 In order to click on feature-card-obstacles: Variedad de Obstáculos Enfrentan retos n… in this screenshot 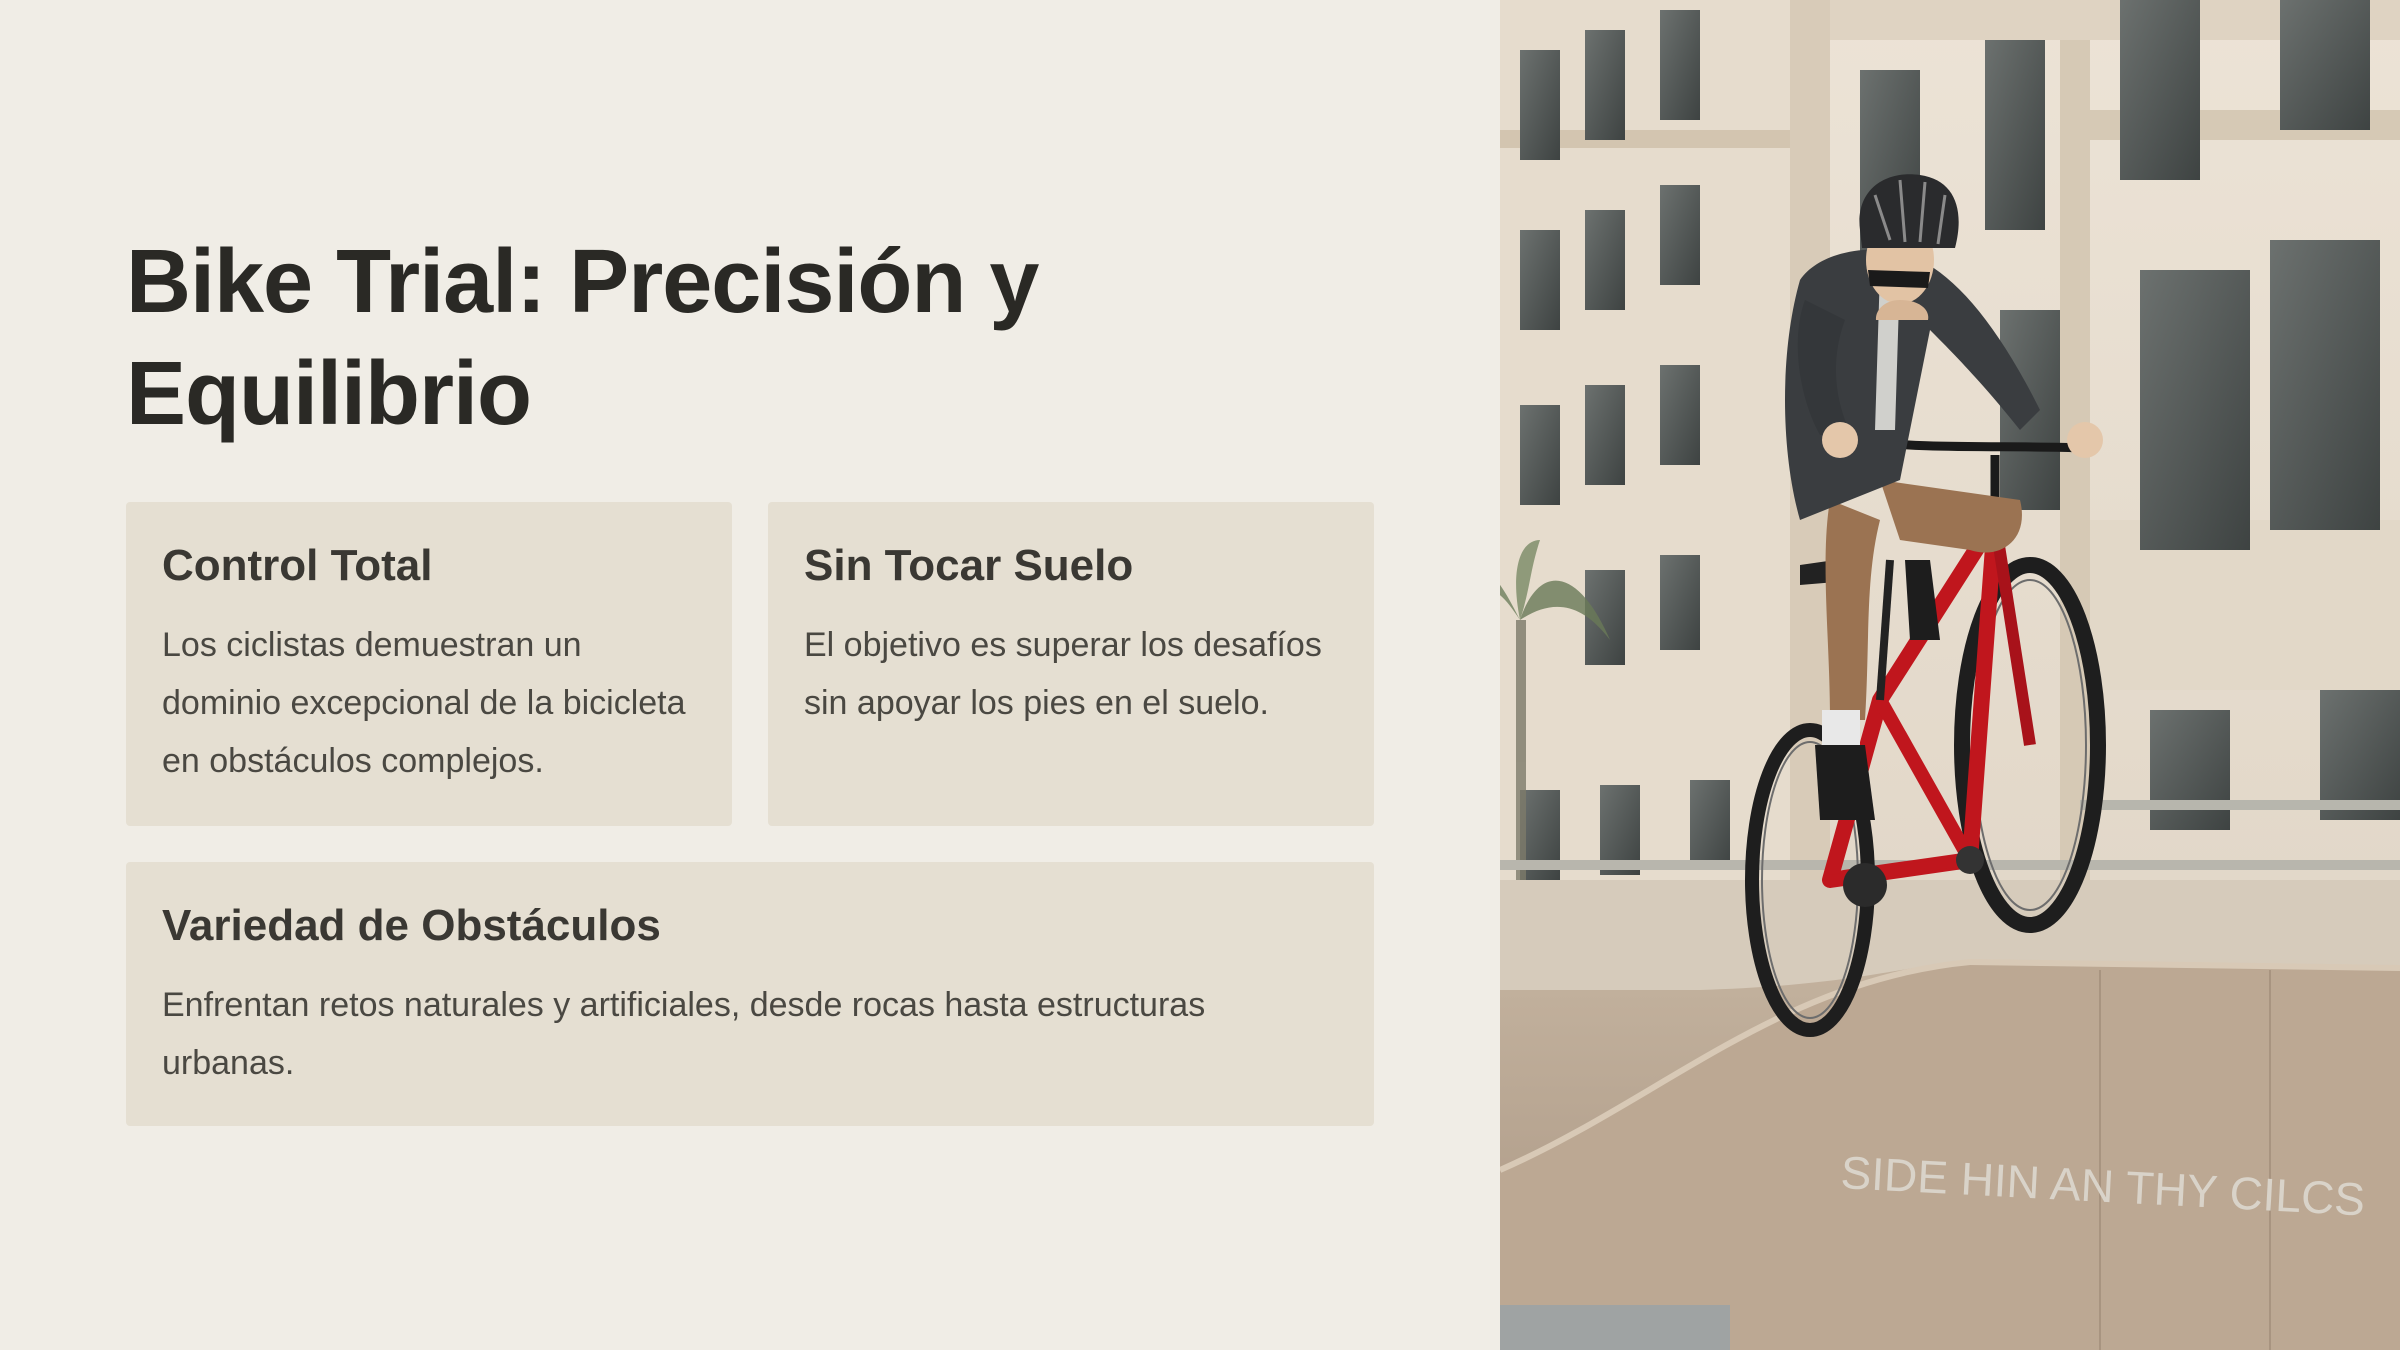, I will do `click(750, 994)`.